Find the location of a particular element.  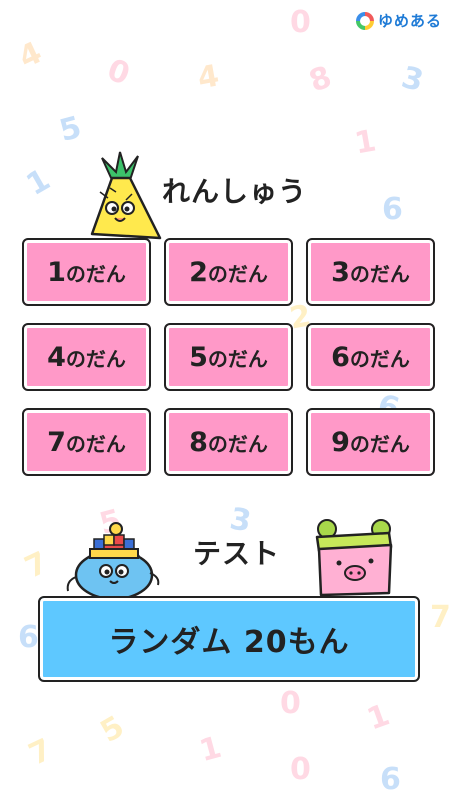

level-button-1: 1 のだん is located at coordinates (86, 272).